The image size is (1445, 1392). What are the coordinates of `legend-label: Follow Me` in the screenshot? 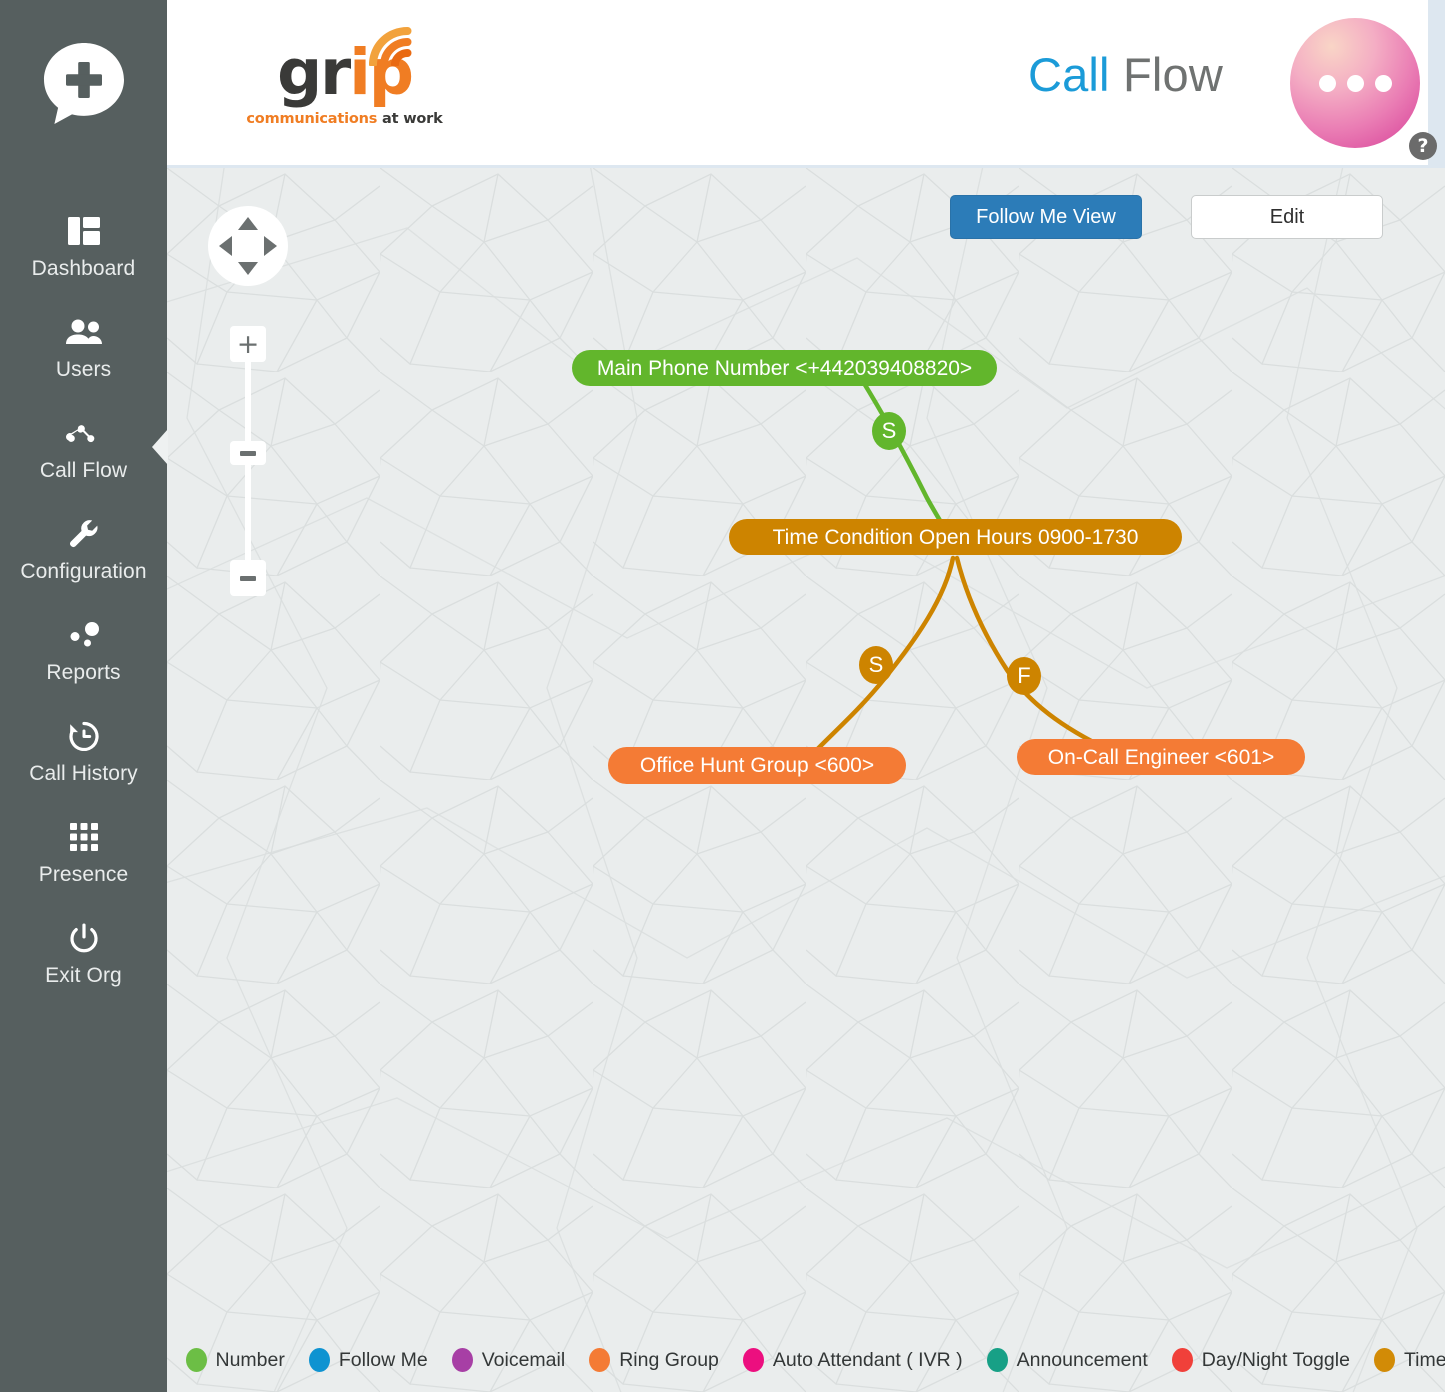 It's located at (383, 1359).